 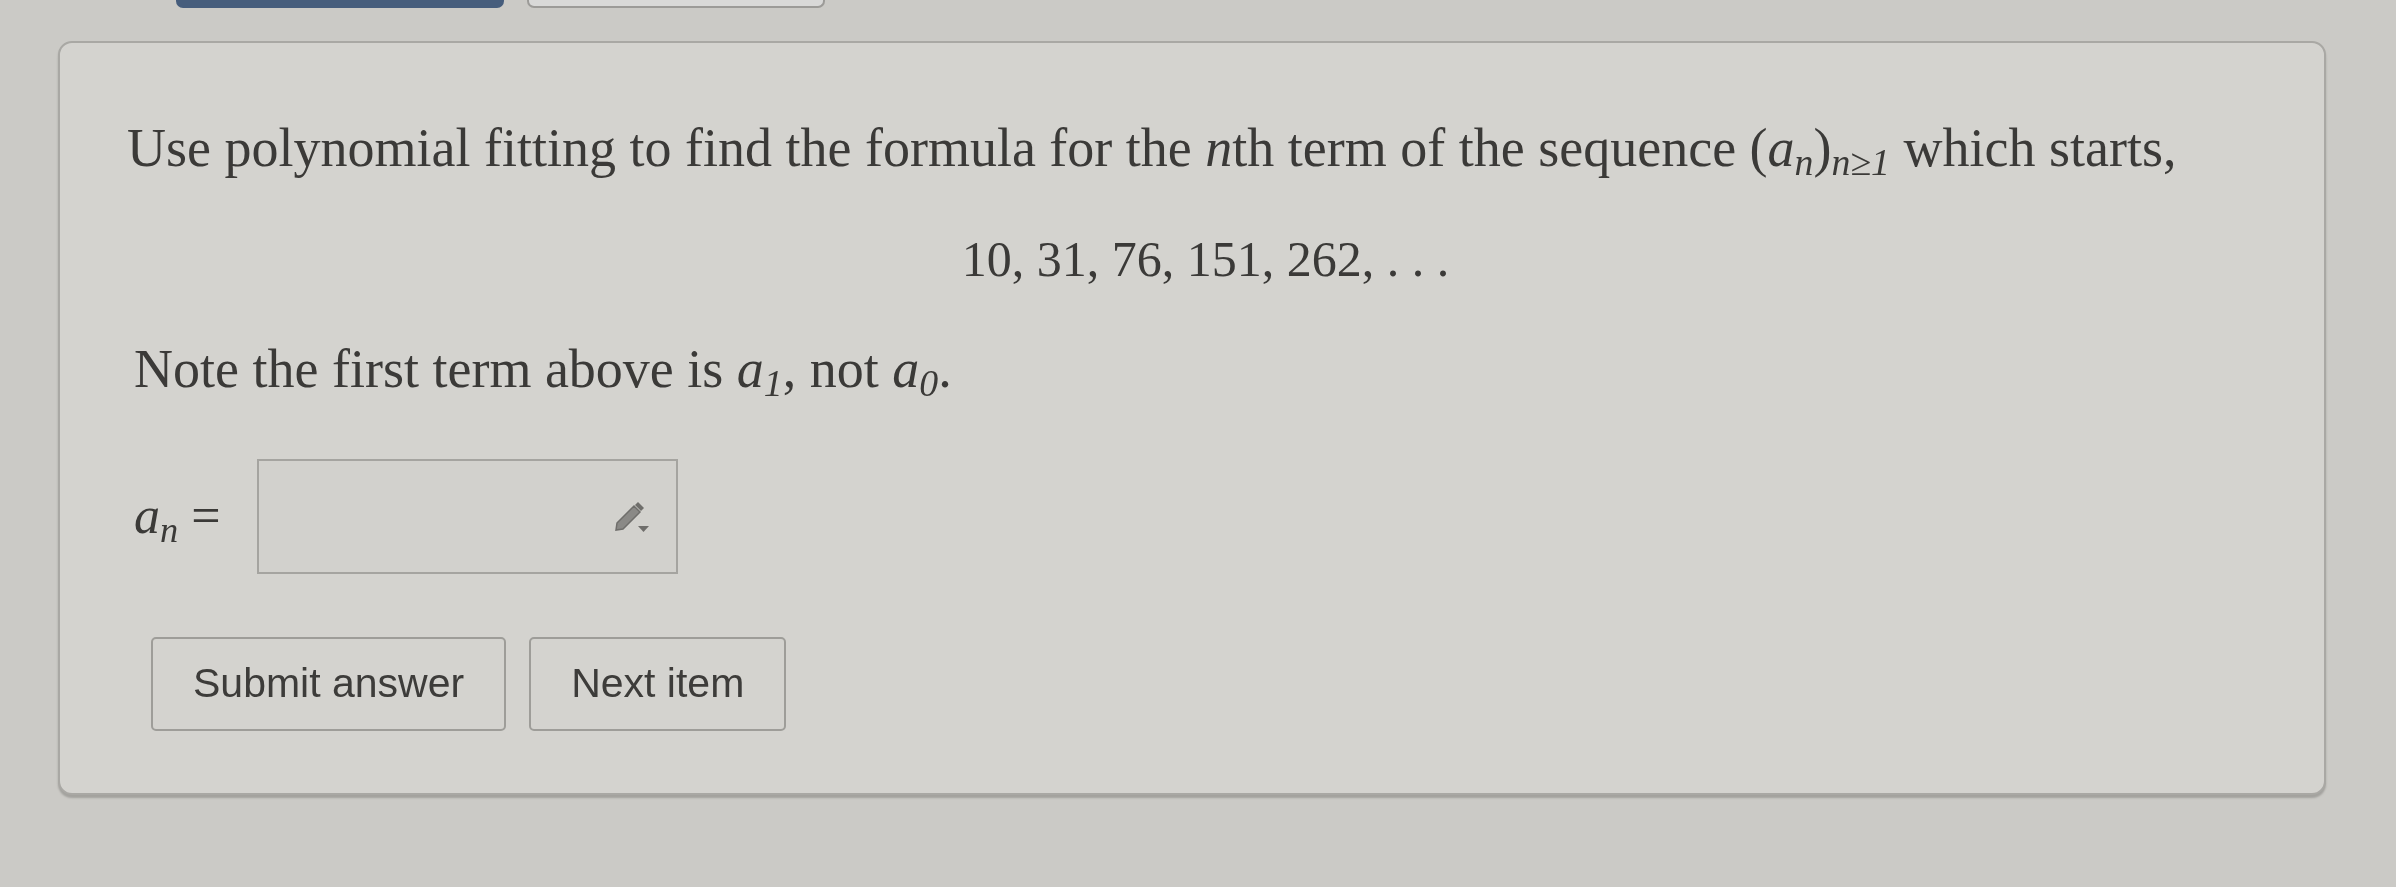 I want to click on answer-field, so click(x=467, y=516).